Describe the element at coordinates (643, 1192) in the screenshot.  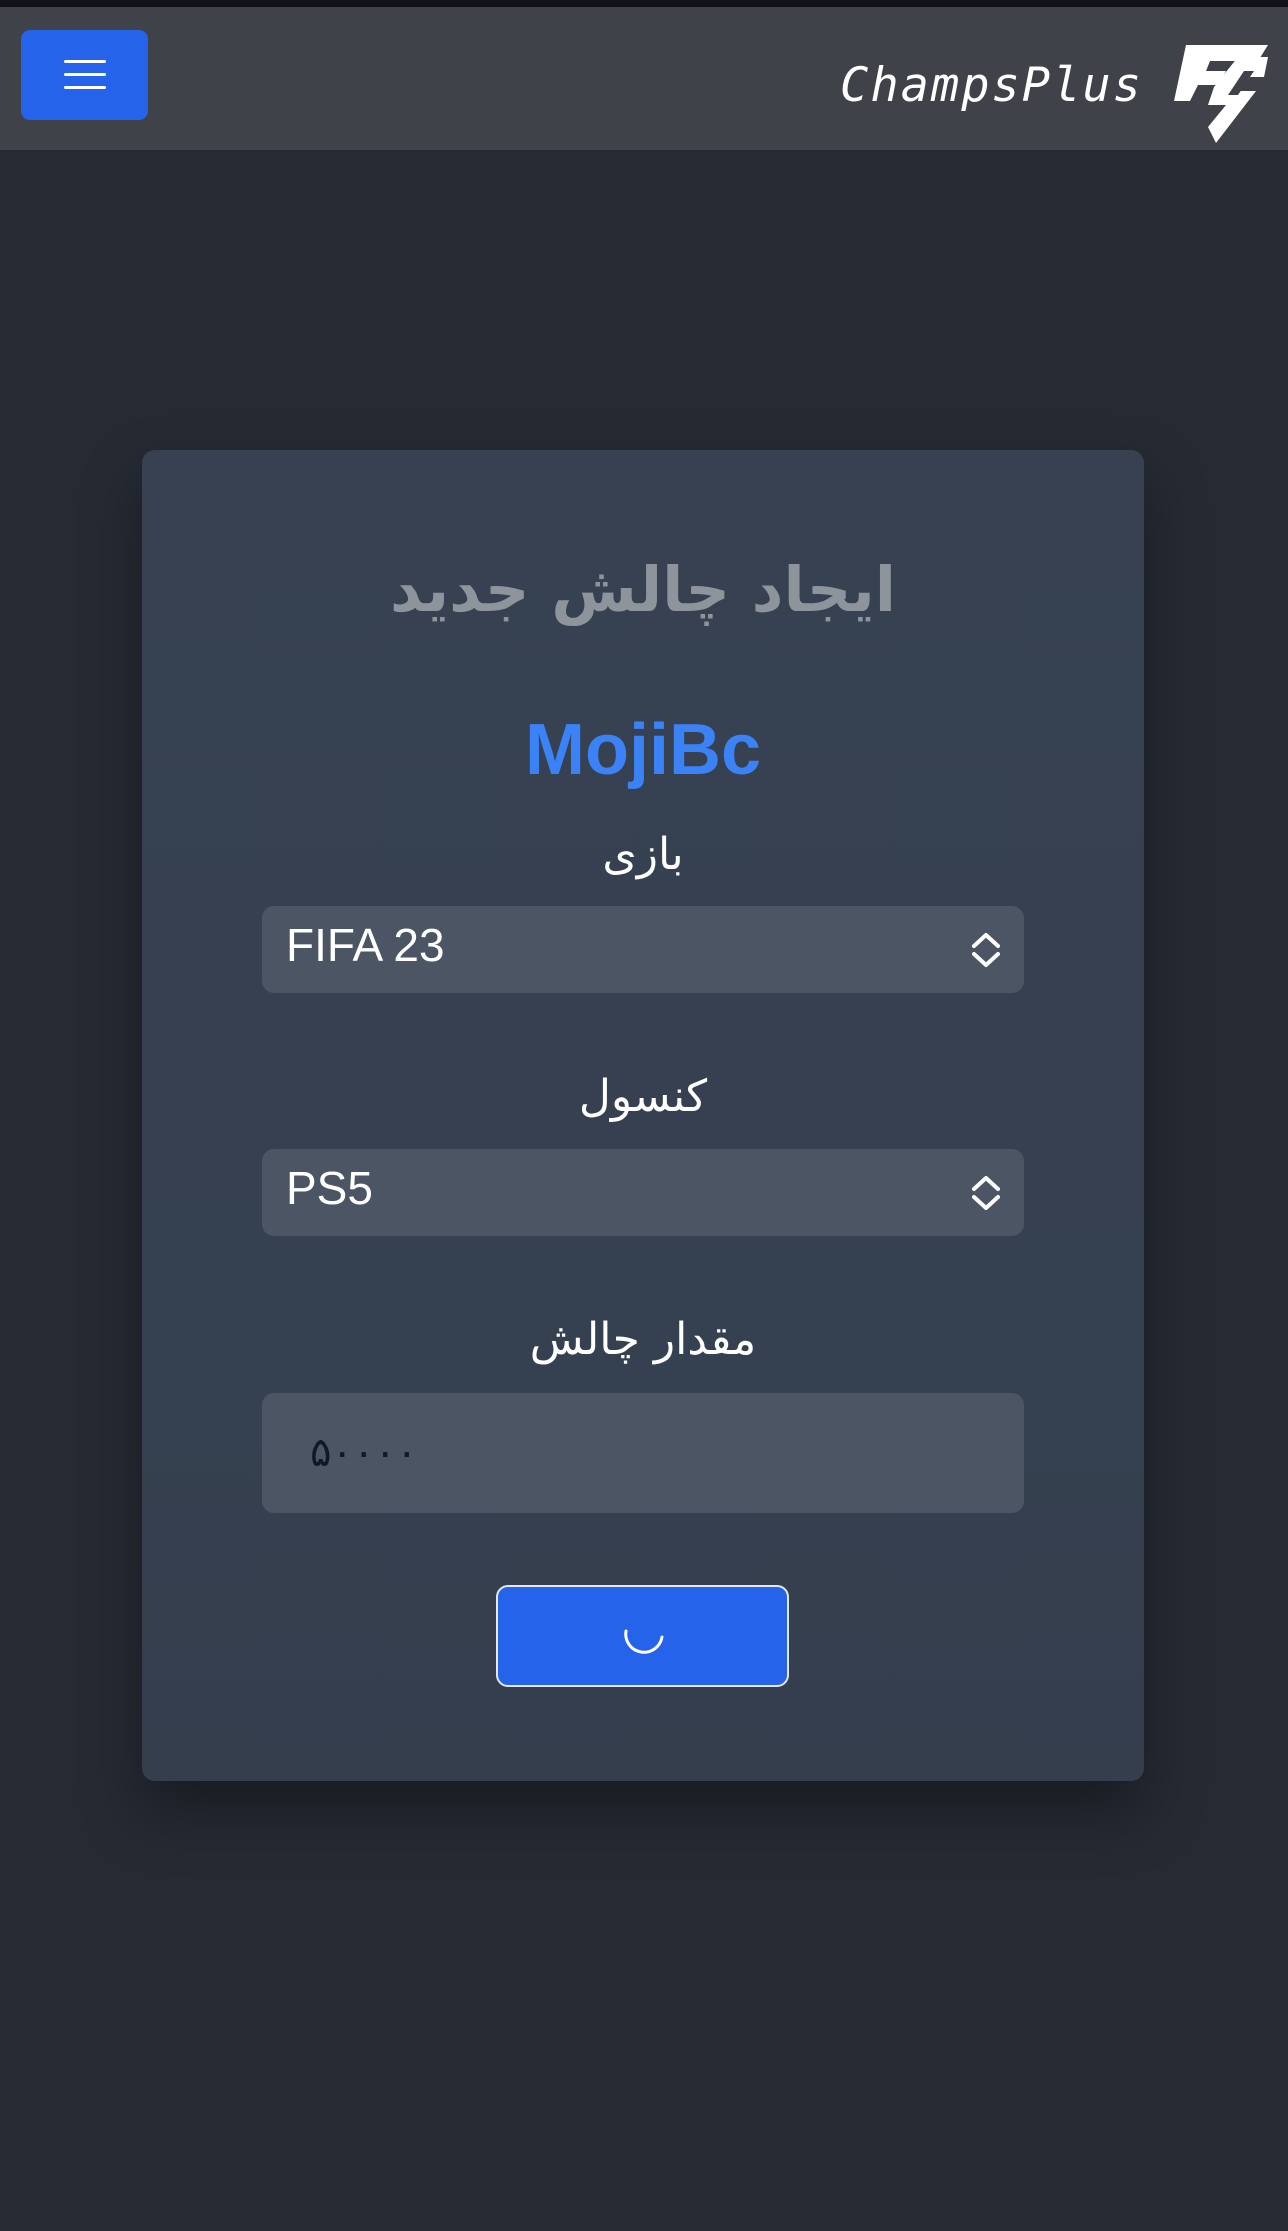
I see `console-select: PS5` at that location.